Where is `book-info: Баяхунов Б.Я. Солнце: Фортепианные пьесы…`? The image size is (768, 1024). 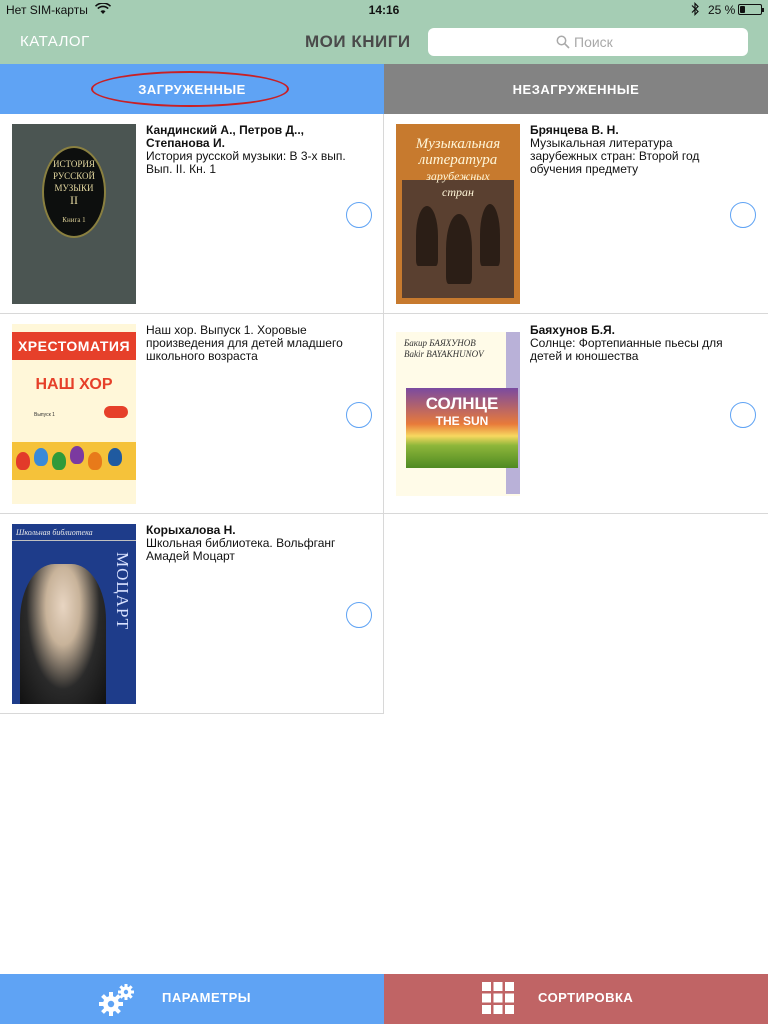 book-info: Баяхунов Б.Я. Солнце: Фортепианные пьесы… is located at coordinates (630, 343).